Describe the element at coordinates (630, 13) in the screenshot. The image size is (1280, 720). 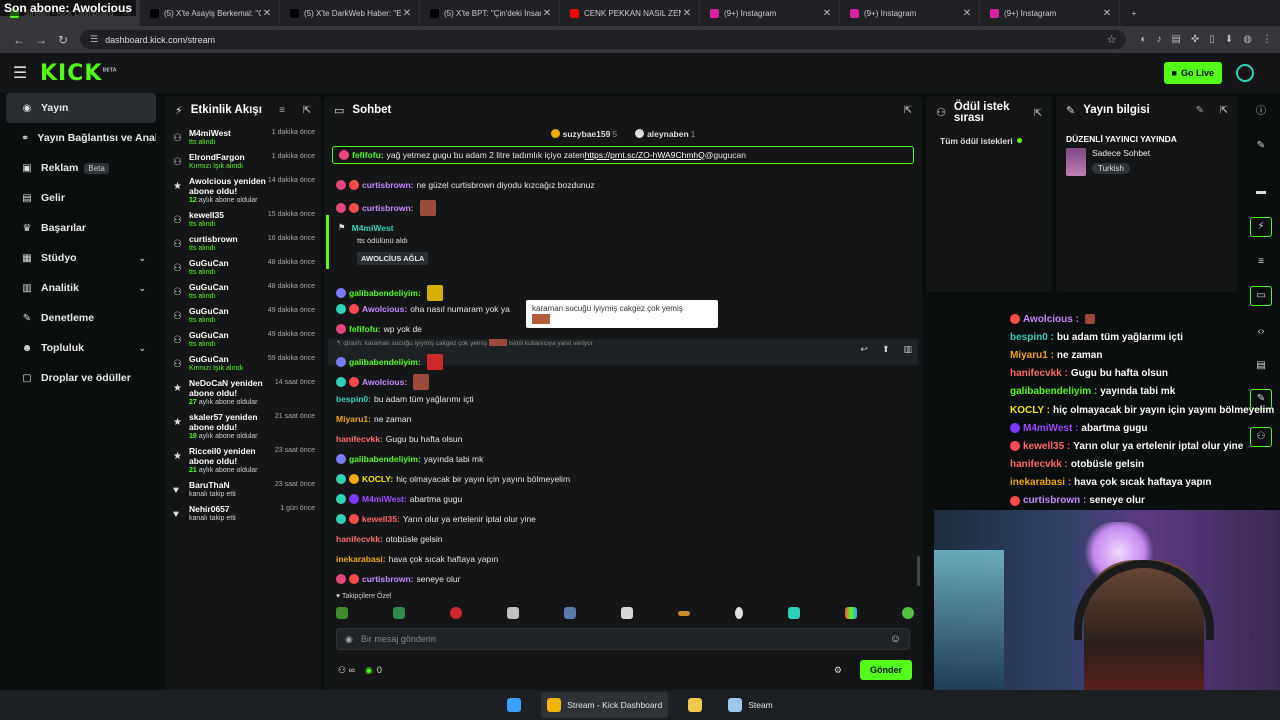
I see `browser-tab: CENK PEKKAN NASIL ZENGİN...✕` at that location.